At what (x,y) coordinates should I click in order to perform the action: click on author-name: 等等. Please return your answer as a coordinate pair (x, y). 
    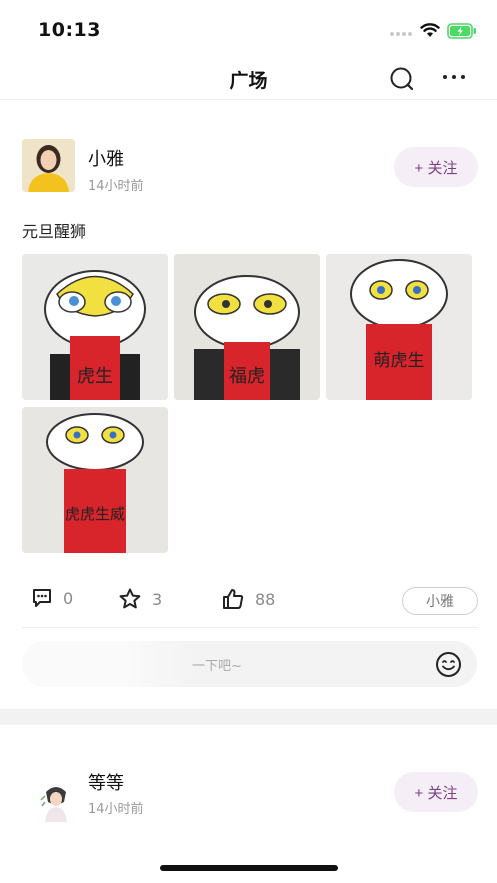
    Looking at the image, I should click on (106, 782).